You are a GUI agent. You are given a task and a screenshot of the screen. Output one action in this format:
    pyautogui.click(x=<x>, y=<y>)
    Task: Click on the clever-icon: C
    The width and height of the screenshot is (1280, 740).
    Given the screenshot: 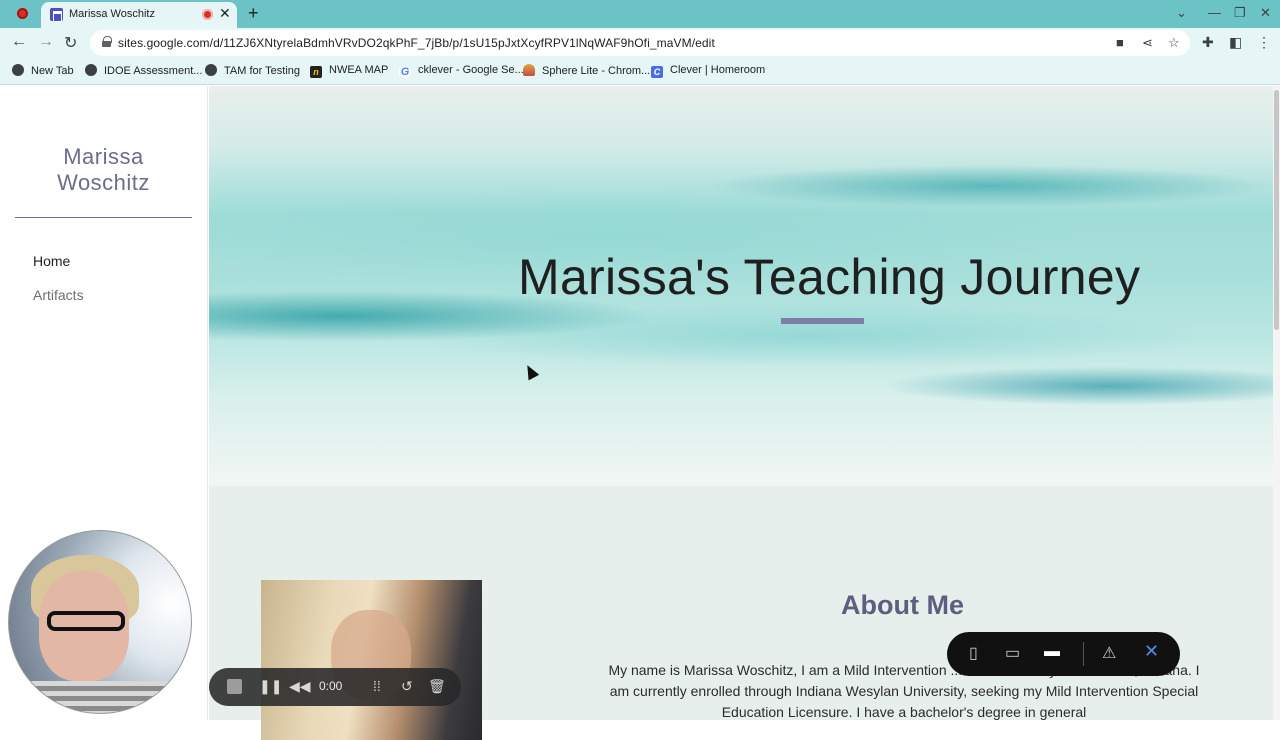 What is the action you would take?
    pyautogui.click(x=657, y=72)
    